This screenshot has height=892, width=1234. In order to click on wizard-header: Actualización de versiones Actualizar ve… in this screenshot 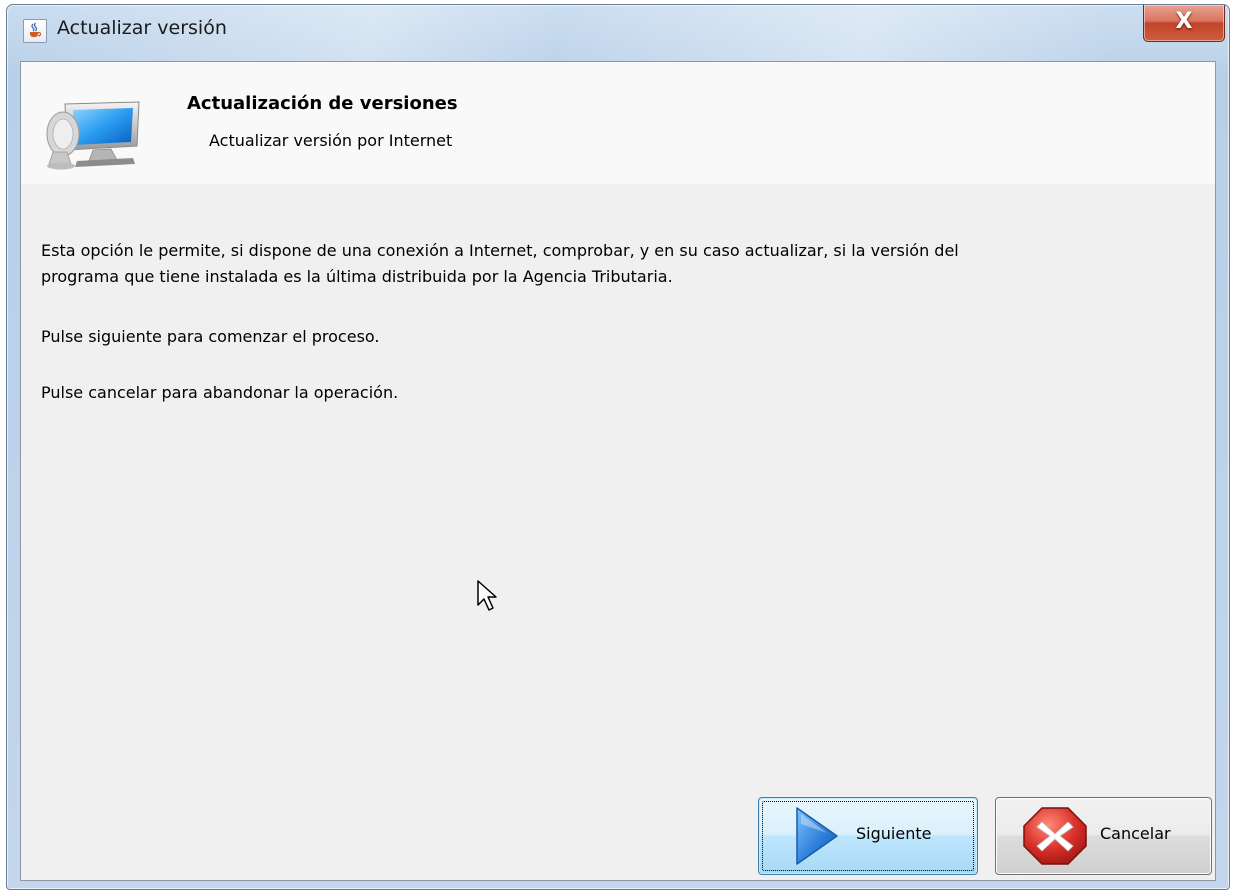, I will do `click(618, 123)`.